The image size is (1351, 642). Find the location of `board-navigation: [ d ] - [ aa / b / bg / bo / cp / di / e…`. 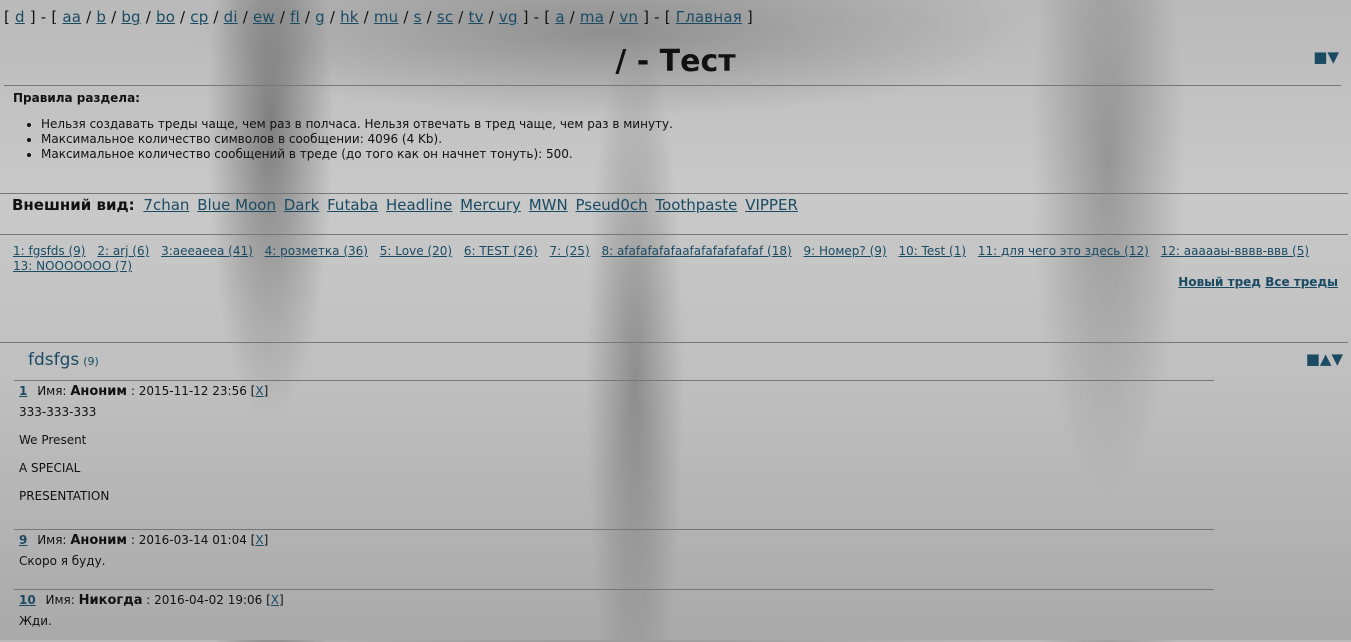

board-navigation: [ d ] - [ aa / b / bg / bo / cp / di / e… is located at coordinates (378, 17).